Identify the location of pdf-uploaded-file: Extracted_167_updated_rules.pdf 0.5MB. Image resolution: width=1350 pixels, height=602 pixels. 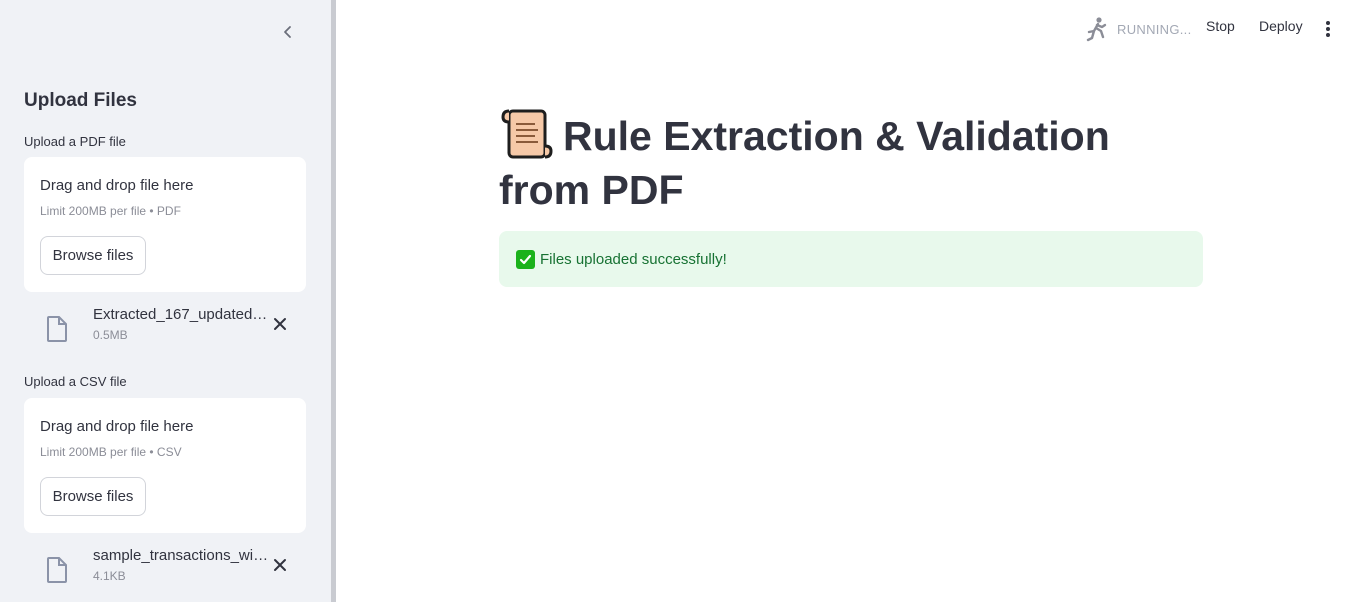
(165, 328).